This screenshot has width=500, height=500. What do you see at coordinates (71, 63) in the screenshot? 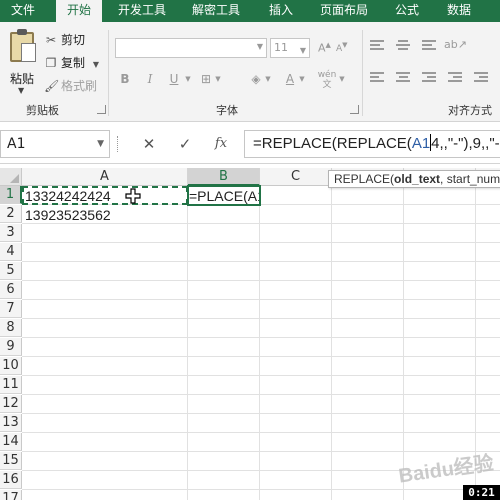
I see `copy-button: ❐ 复制 ▼` at bounding box center [71, 63].